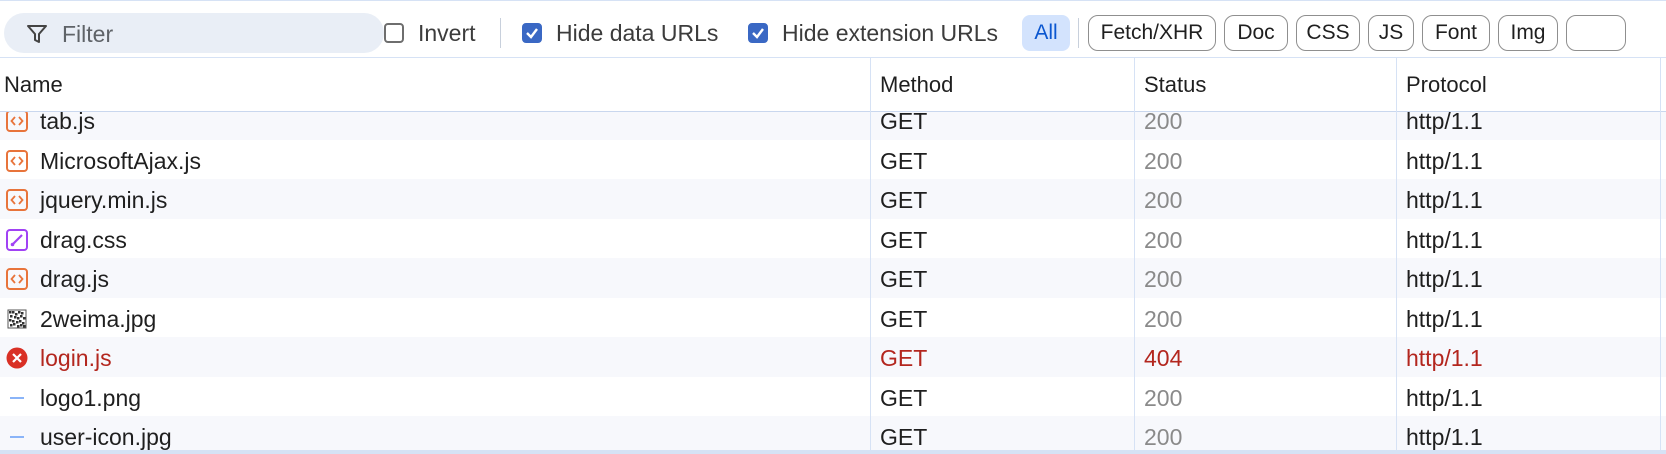 The width and height of the screenshot is (1666, 454). I want to click on request-name: drag.js, so click(75, 279).